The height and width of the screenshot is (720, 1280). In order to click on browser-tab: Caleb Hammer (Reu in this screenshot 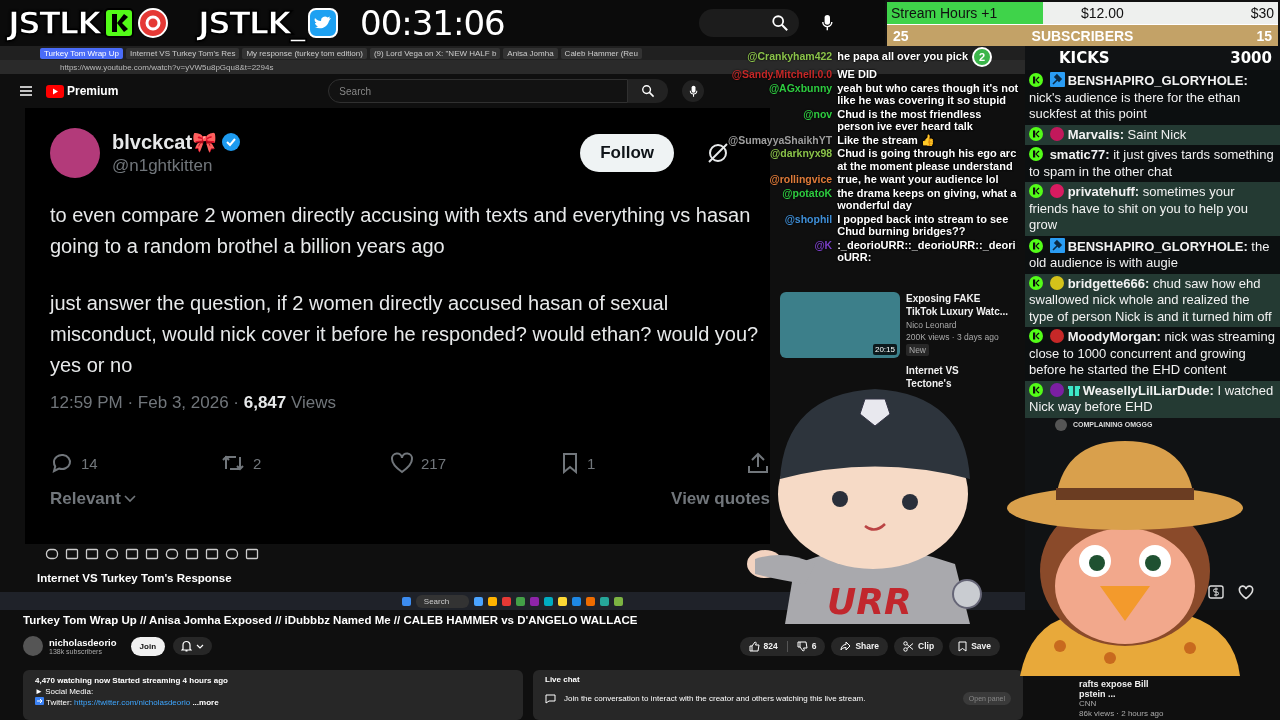, I will do `click(601, 53)`.